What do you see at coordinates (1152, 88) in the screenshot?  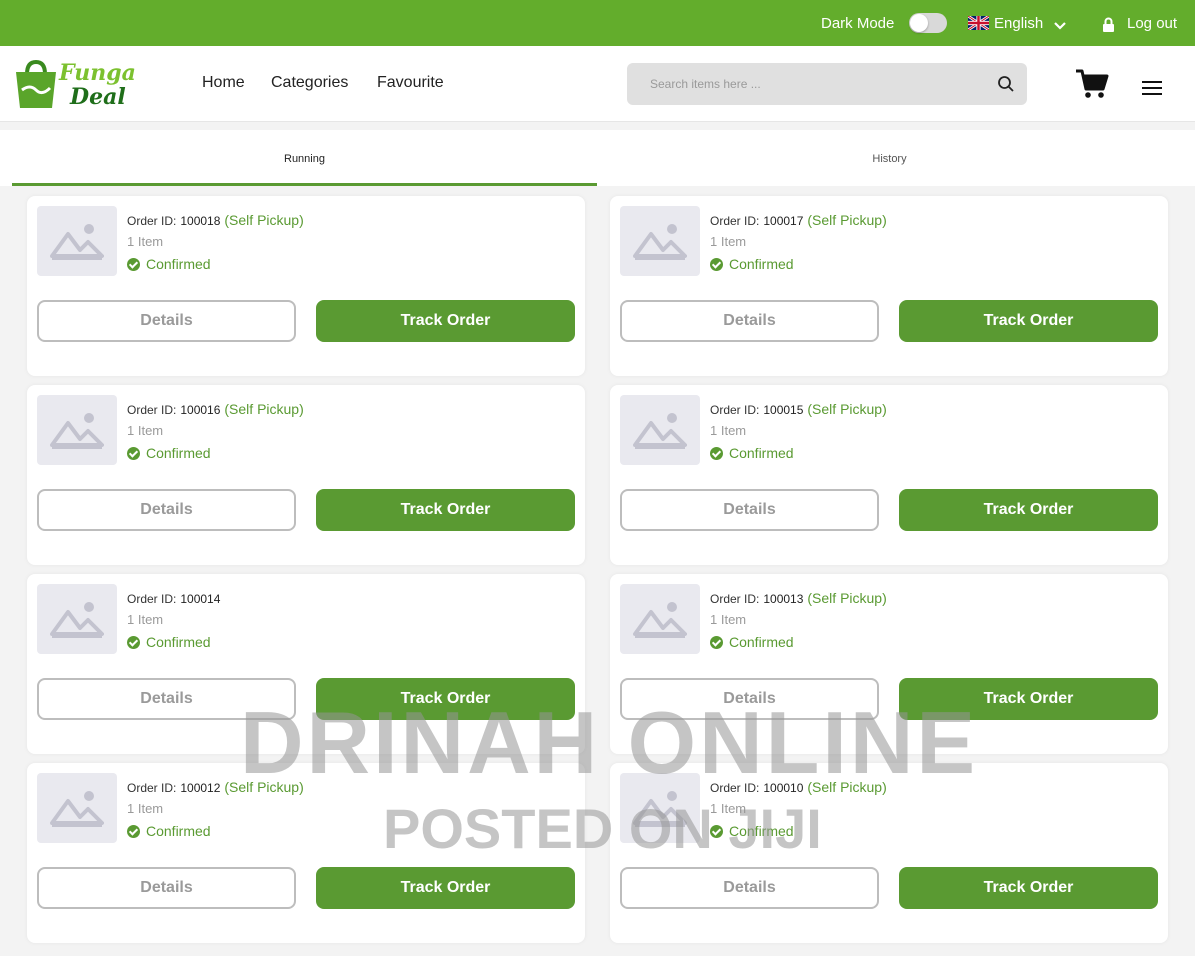 I see `hamburger-menu-icon` at bounding box center [1152, 88].